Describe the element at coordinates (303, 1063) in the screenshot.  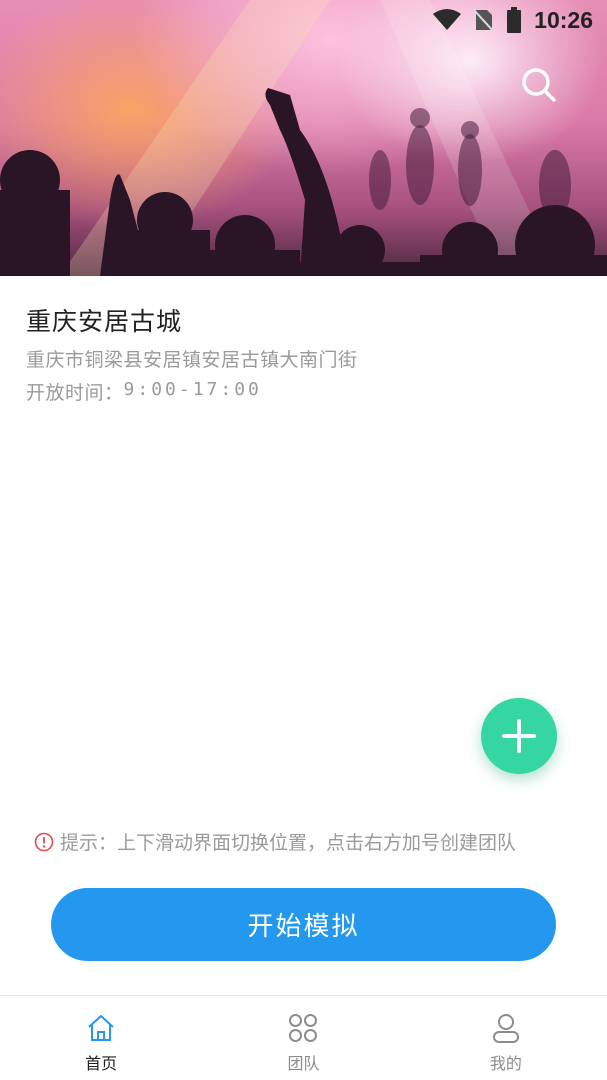
I see `nav-label-team: 团队` at that location.